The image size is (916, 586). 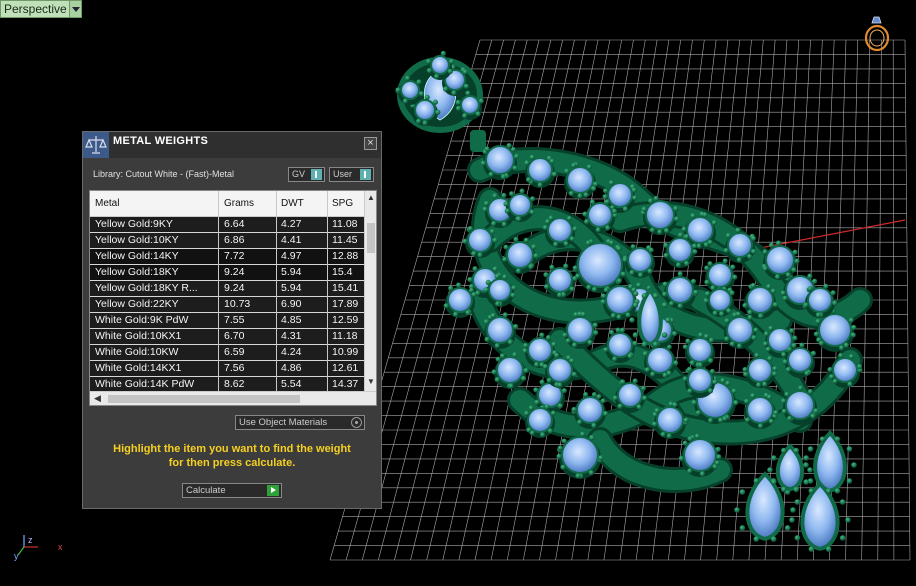 What do you see at coordinates (291, 224) in the screenshot?
I see `dwt-value: 4.27` at bounding box center [291, 224].